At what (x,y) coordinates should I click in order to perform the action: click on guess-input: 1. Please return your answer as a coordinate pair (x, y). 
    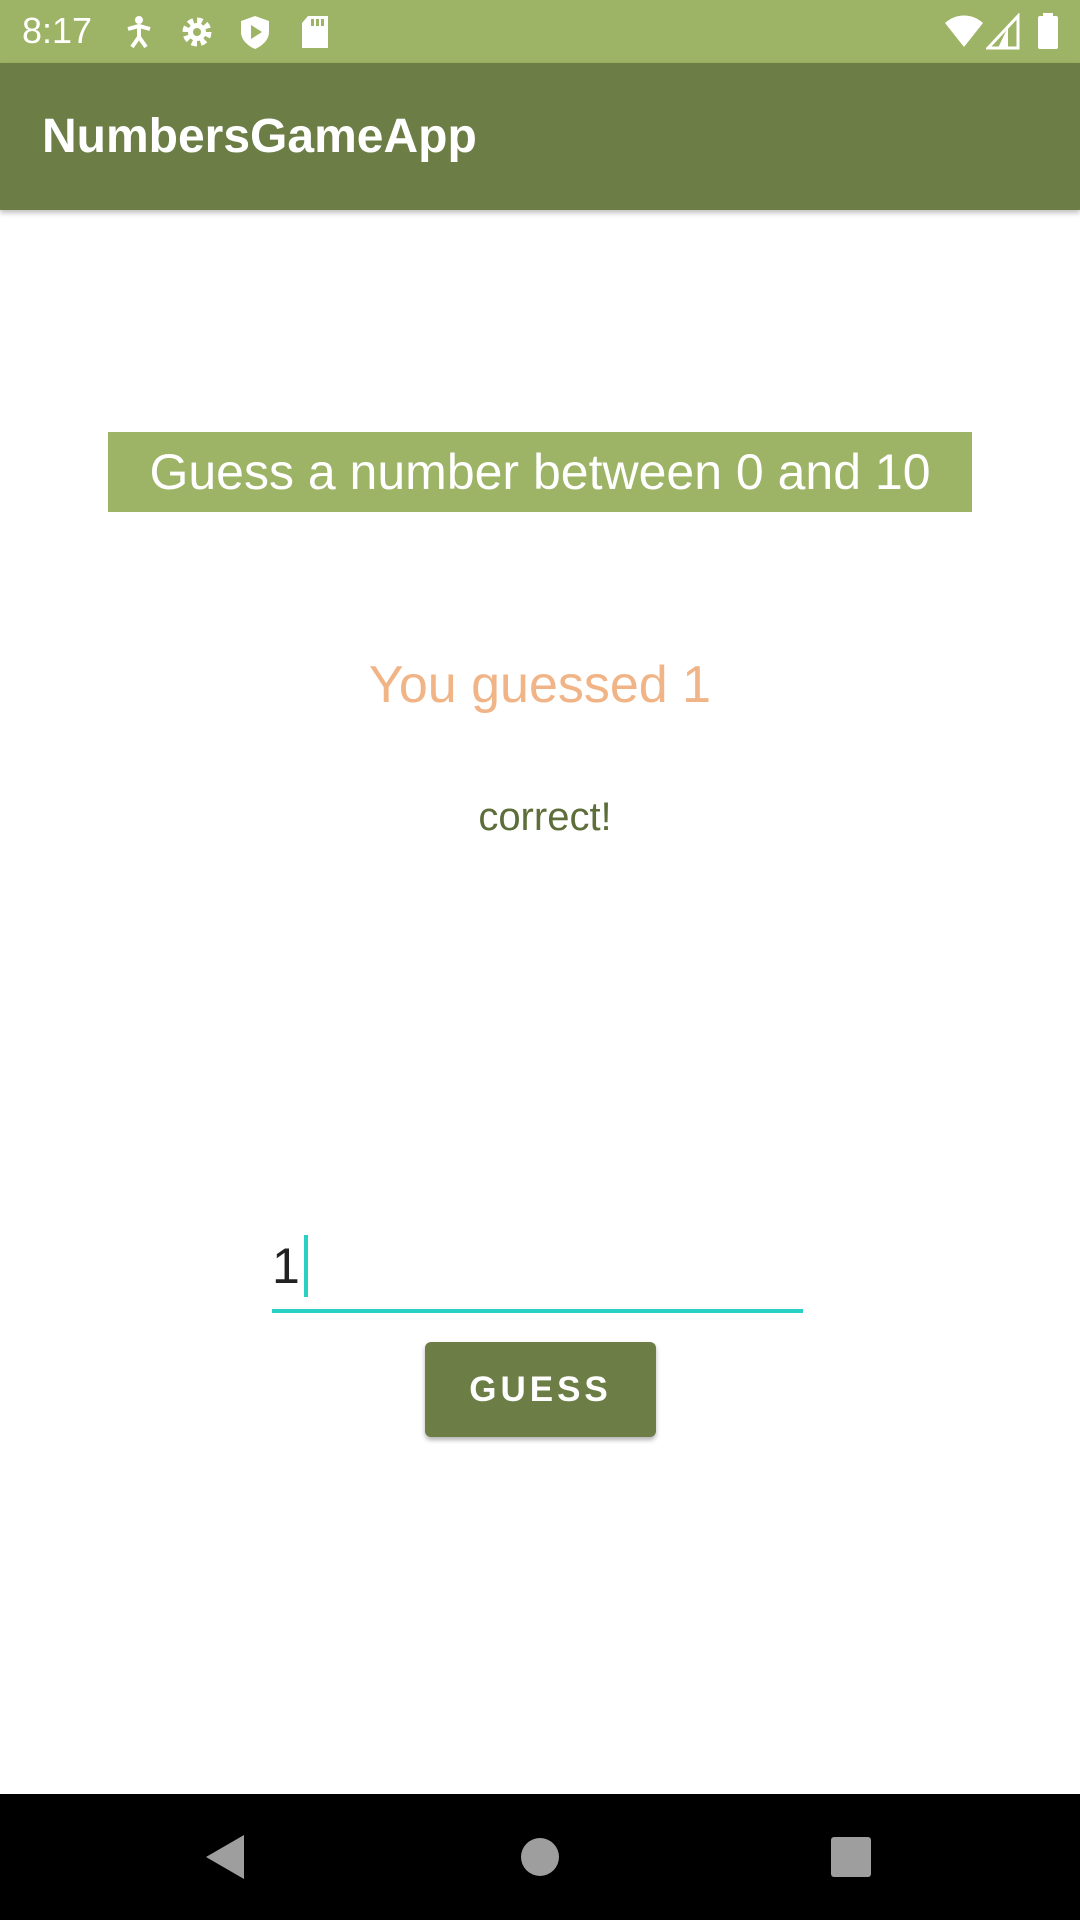
    Looking at the image, I should click on (537, 1269).